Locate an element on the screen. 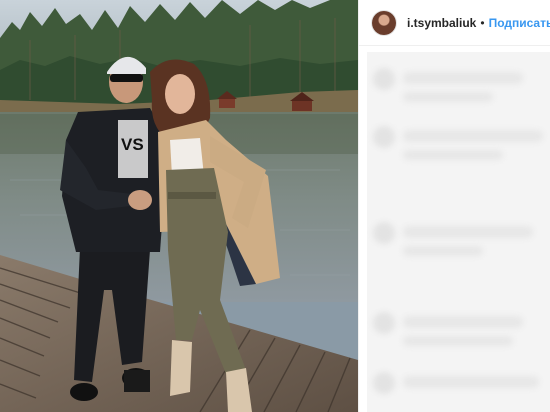  svg-text: VS is located at coordinates (132, 144).